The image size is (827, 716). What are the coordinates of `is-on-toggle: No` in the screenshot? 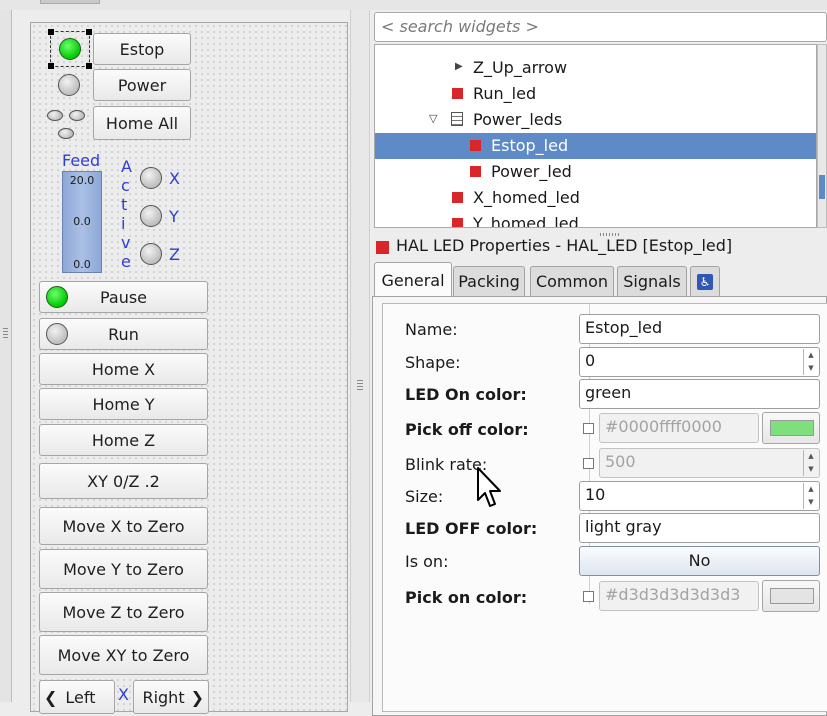 It's located at (699, 561).